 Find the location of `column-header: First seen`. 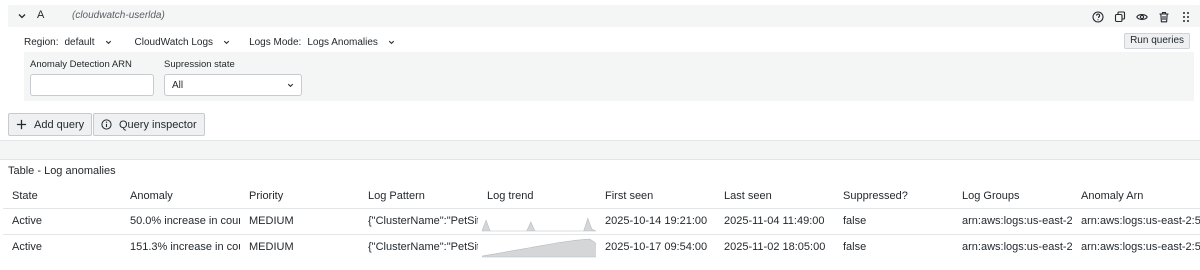

column-header: First seen is located at coordinates (655, 196).